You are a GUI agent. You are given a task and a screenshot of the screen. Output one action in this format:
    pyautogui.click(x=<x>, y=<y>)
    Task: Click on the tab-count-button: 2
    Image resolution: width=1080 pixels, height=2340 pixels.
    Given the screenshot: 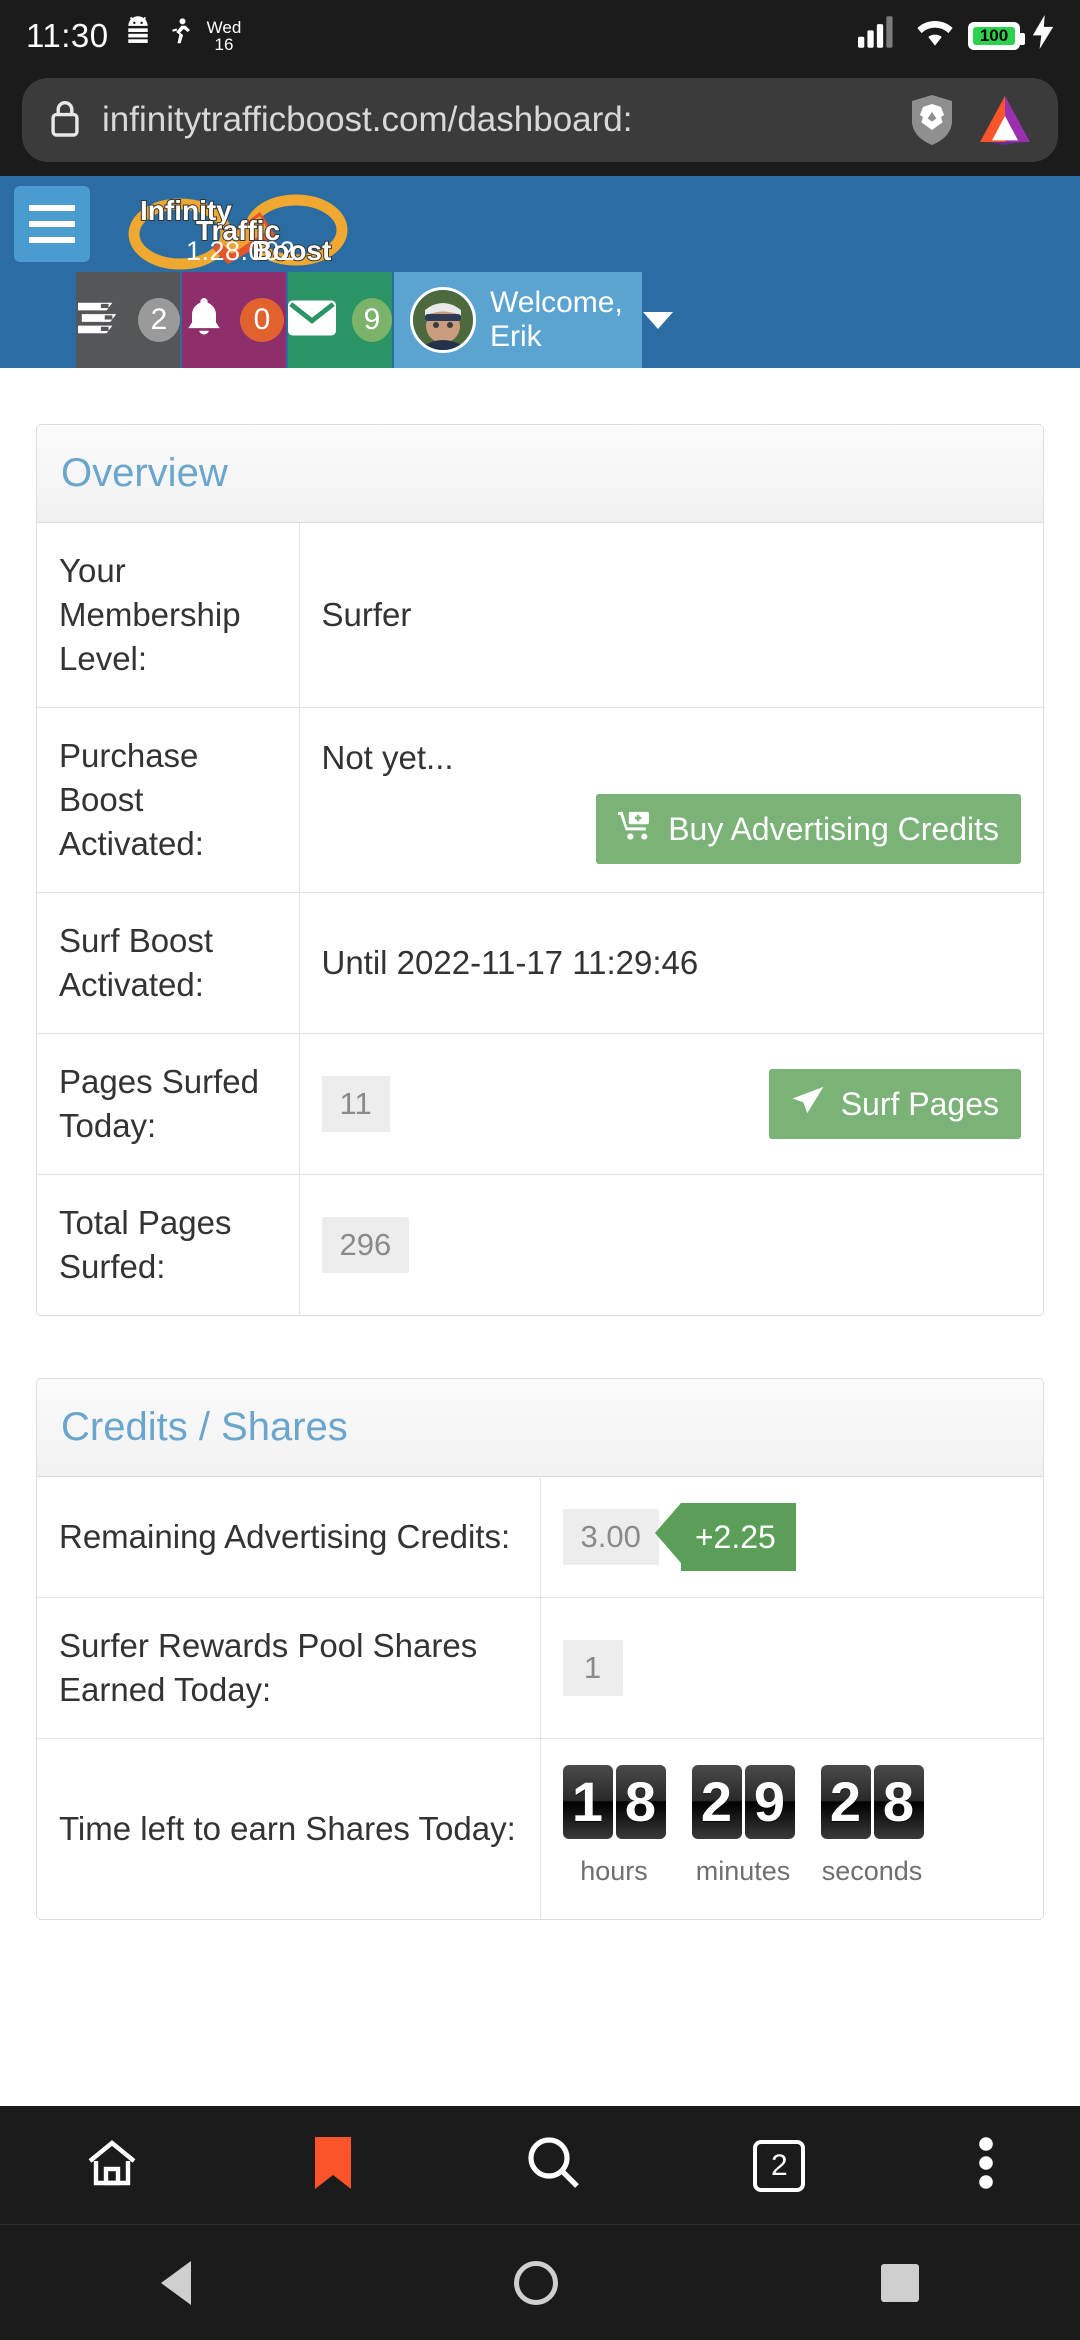 What is the action you would take?
    pyautogui.click(x=779, y=2165)
    